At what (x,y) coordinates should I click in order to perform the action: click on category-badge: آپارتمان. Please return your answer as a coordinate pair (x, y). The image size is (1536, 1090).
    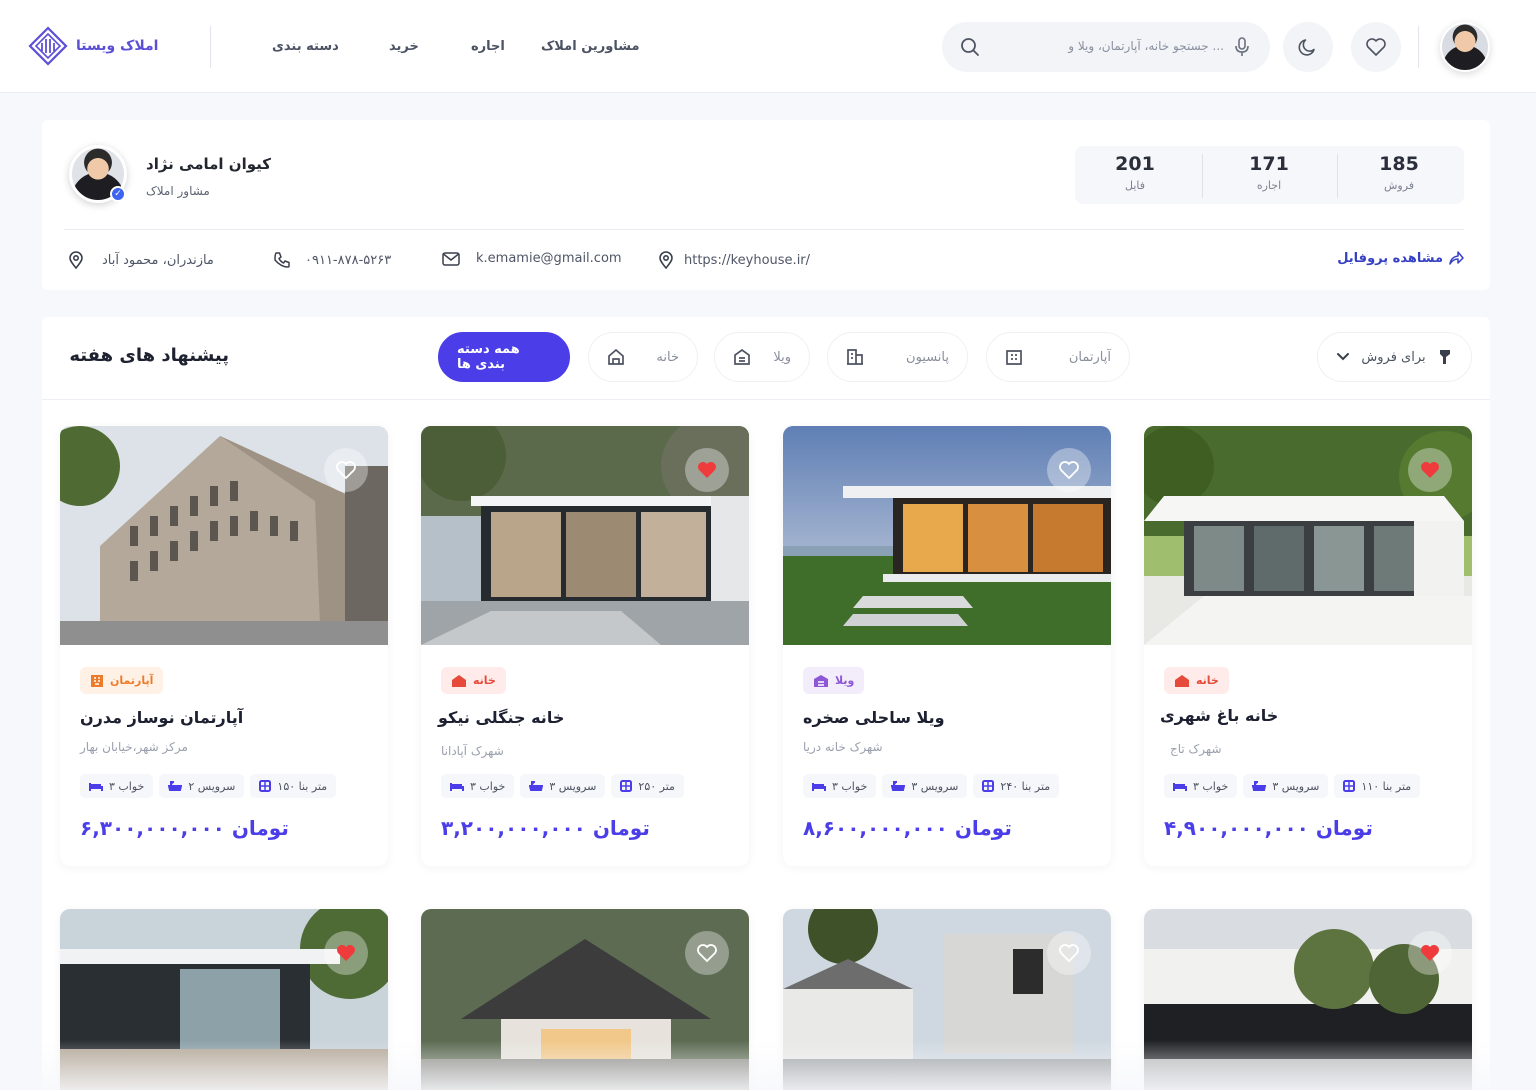
    Looking at the image, I should click on (122, 680).